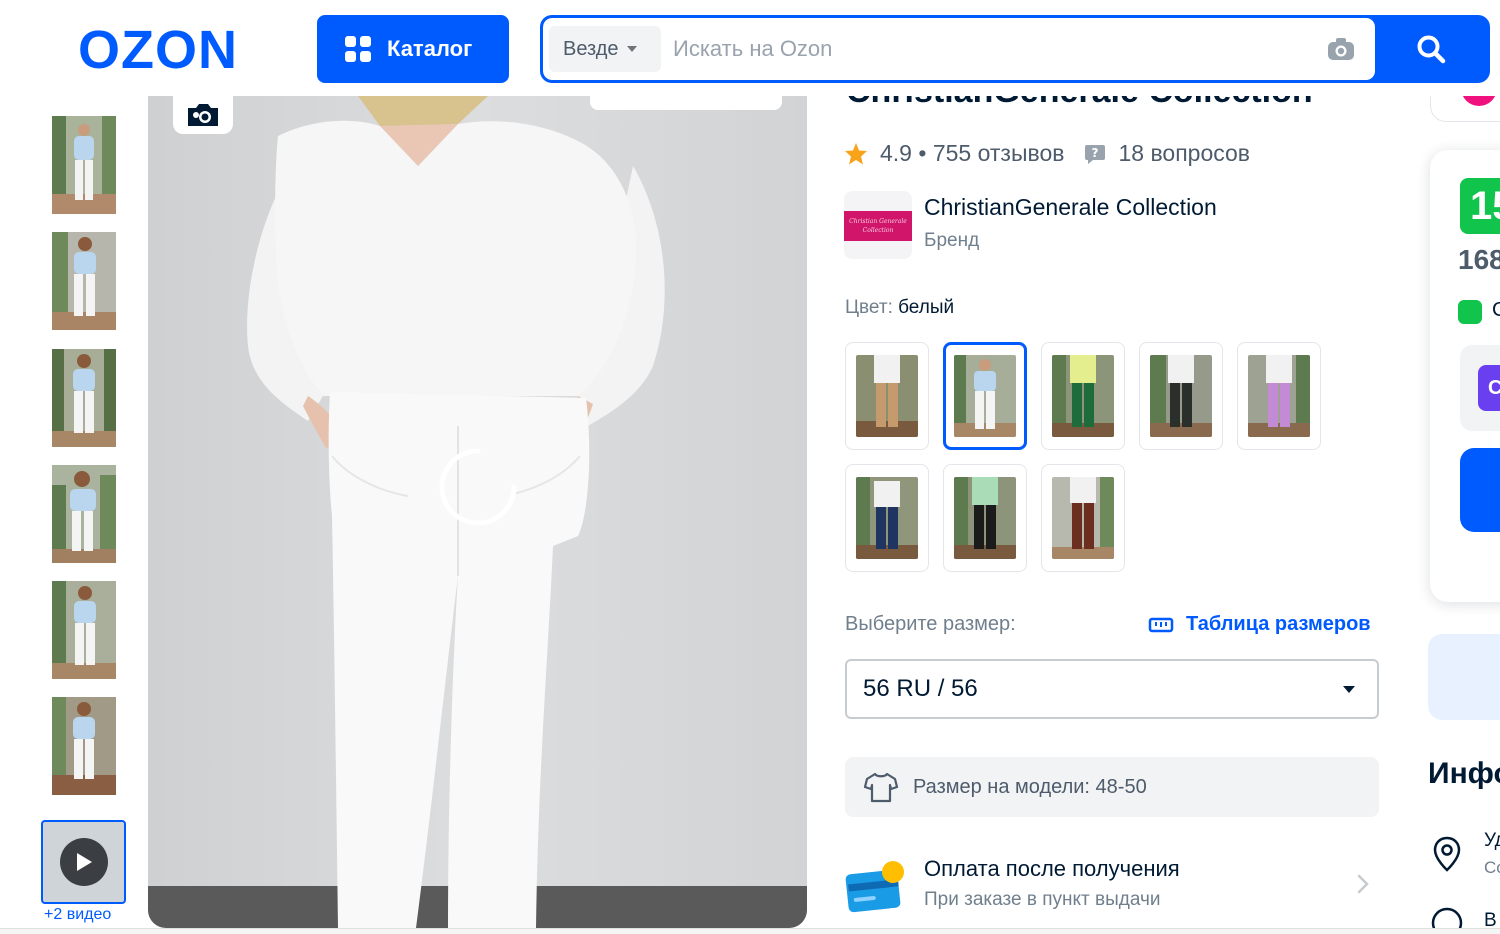 Image resolution: width=1500 pixels, height=934 pixels. What do you see at coordinates (985, 396) in the screenshot?
I see `color-swatch-selected` at bounding box center [985, 396].